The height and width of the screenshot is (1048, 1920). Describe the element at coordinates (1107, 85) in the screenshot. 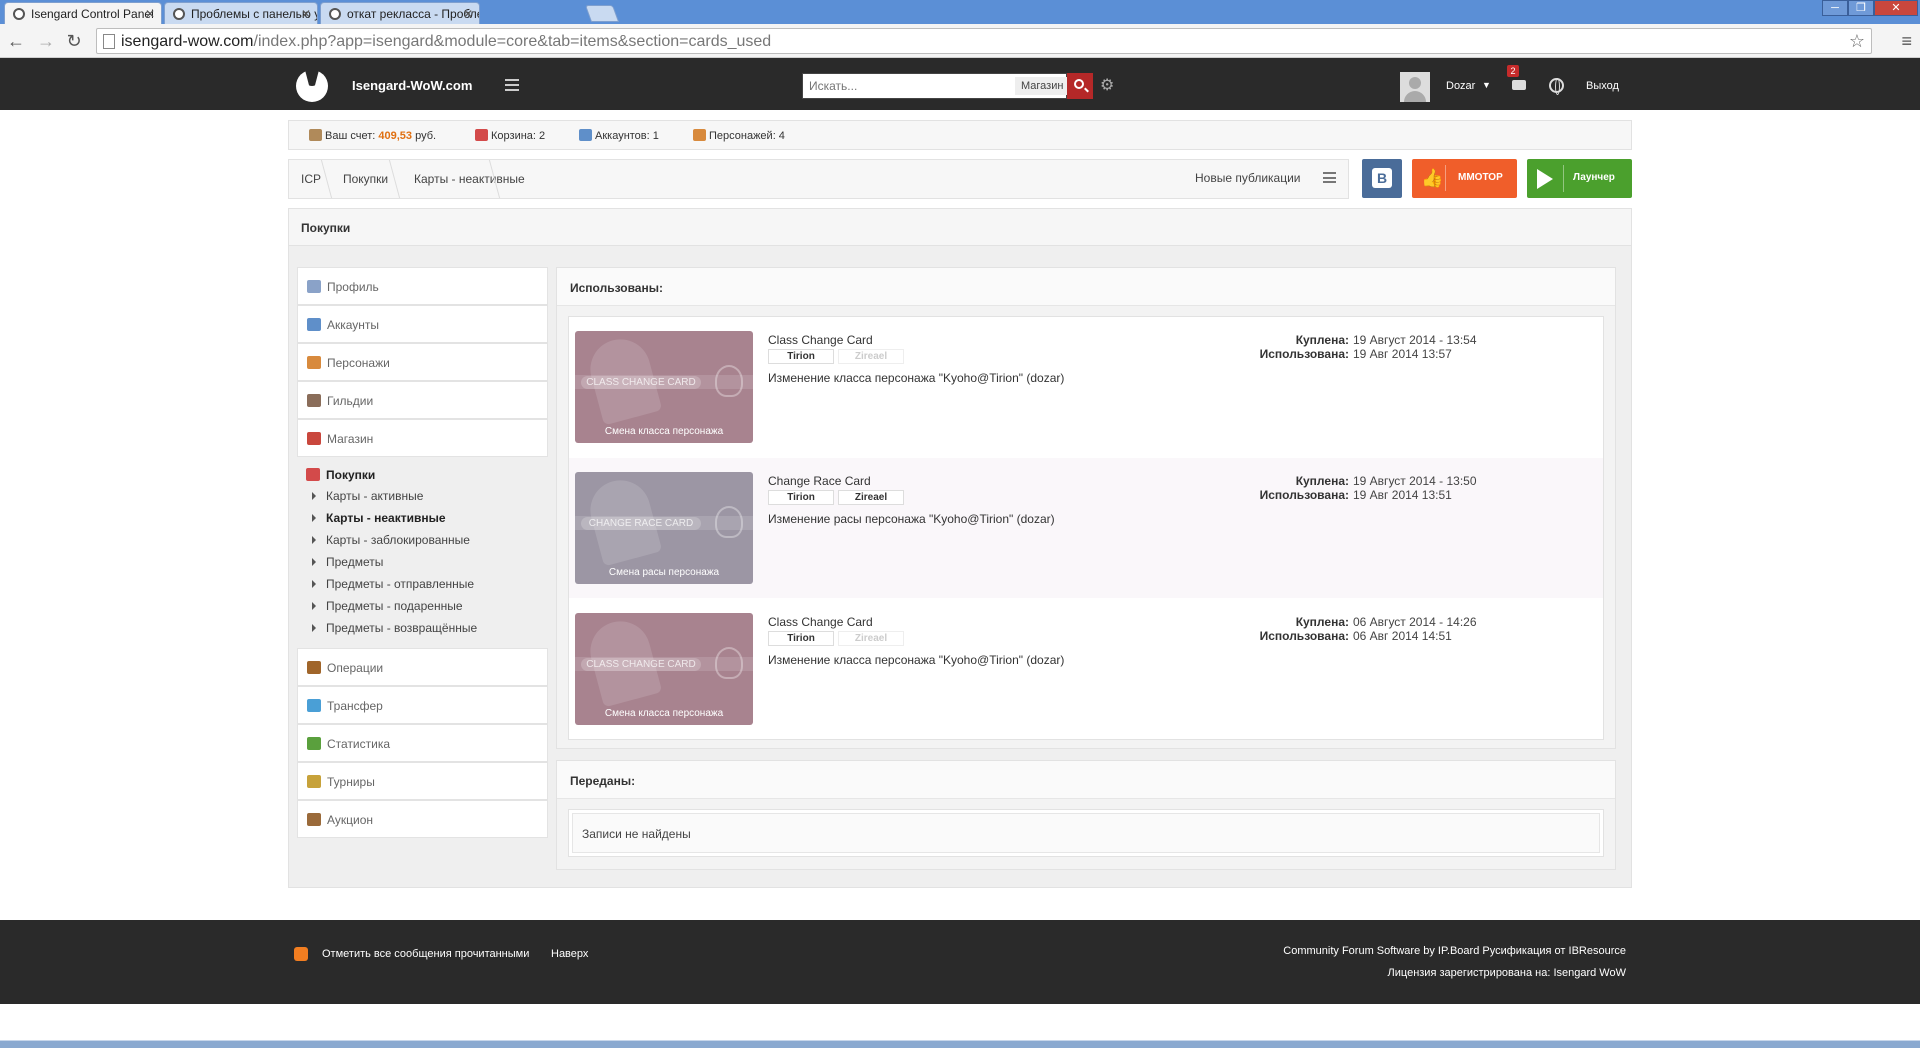

I see `gear-icon: ⚙` at that location.